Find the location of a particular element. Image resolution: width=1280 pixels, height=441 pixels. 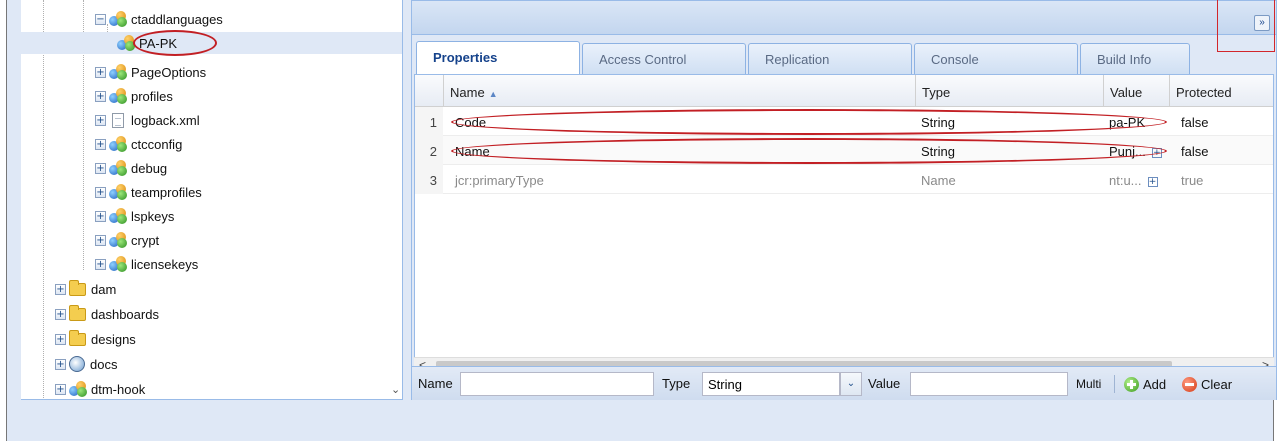

cell-name: Code is located at coordinates (682, 121).